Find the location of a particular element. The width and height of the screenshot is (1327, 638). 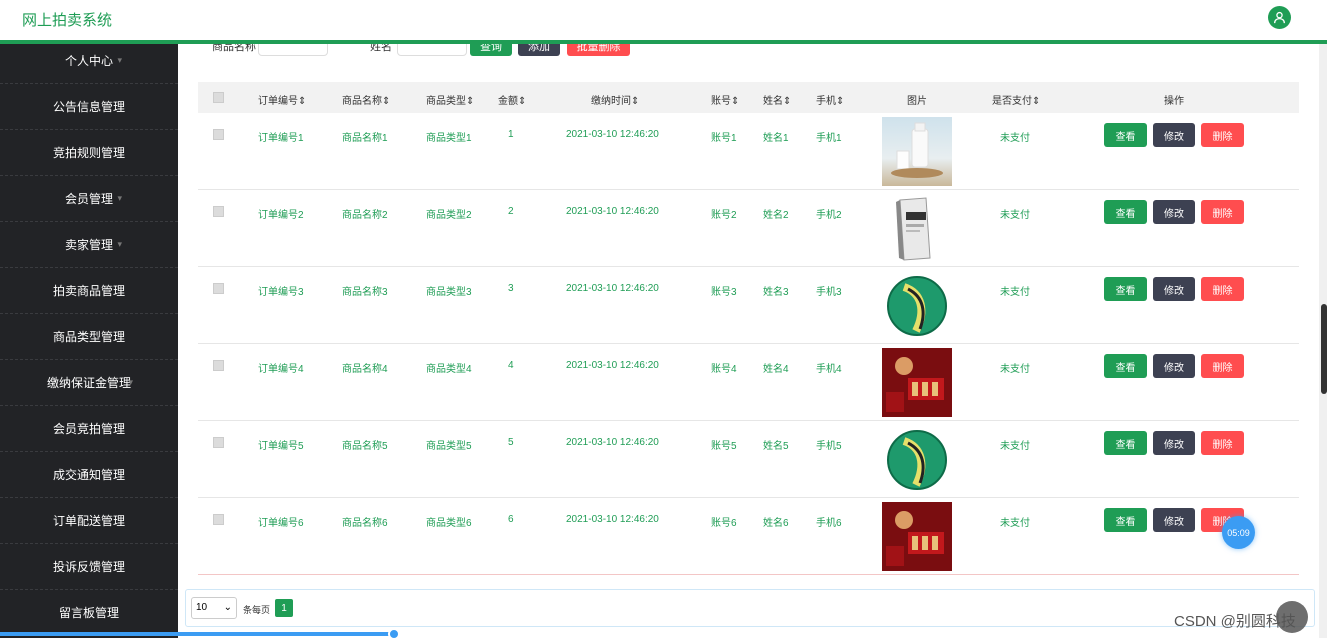

sidebar-item-label: 会员竞拍管理 is located at coordinates (88, 429).